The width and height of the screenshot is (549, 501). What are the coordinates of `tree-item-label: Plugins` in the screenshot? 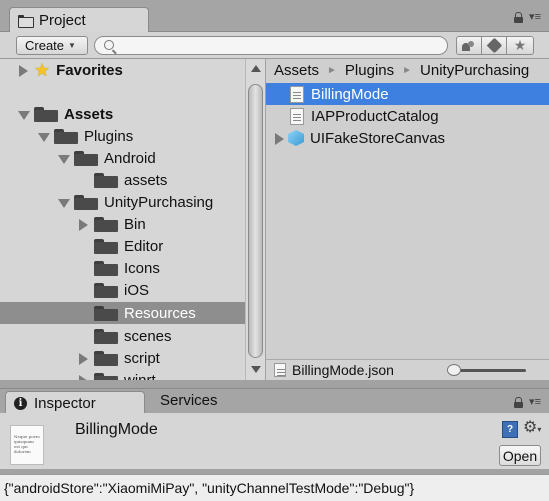 It's located at (109, 136).